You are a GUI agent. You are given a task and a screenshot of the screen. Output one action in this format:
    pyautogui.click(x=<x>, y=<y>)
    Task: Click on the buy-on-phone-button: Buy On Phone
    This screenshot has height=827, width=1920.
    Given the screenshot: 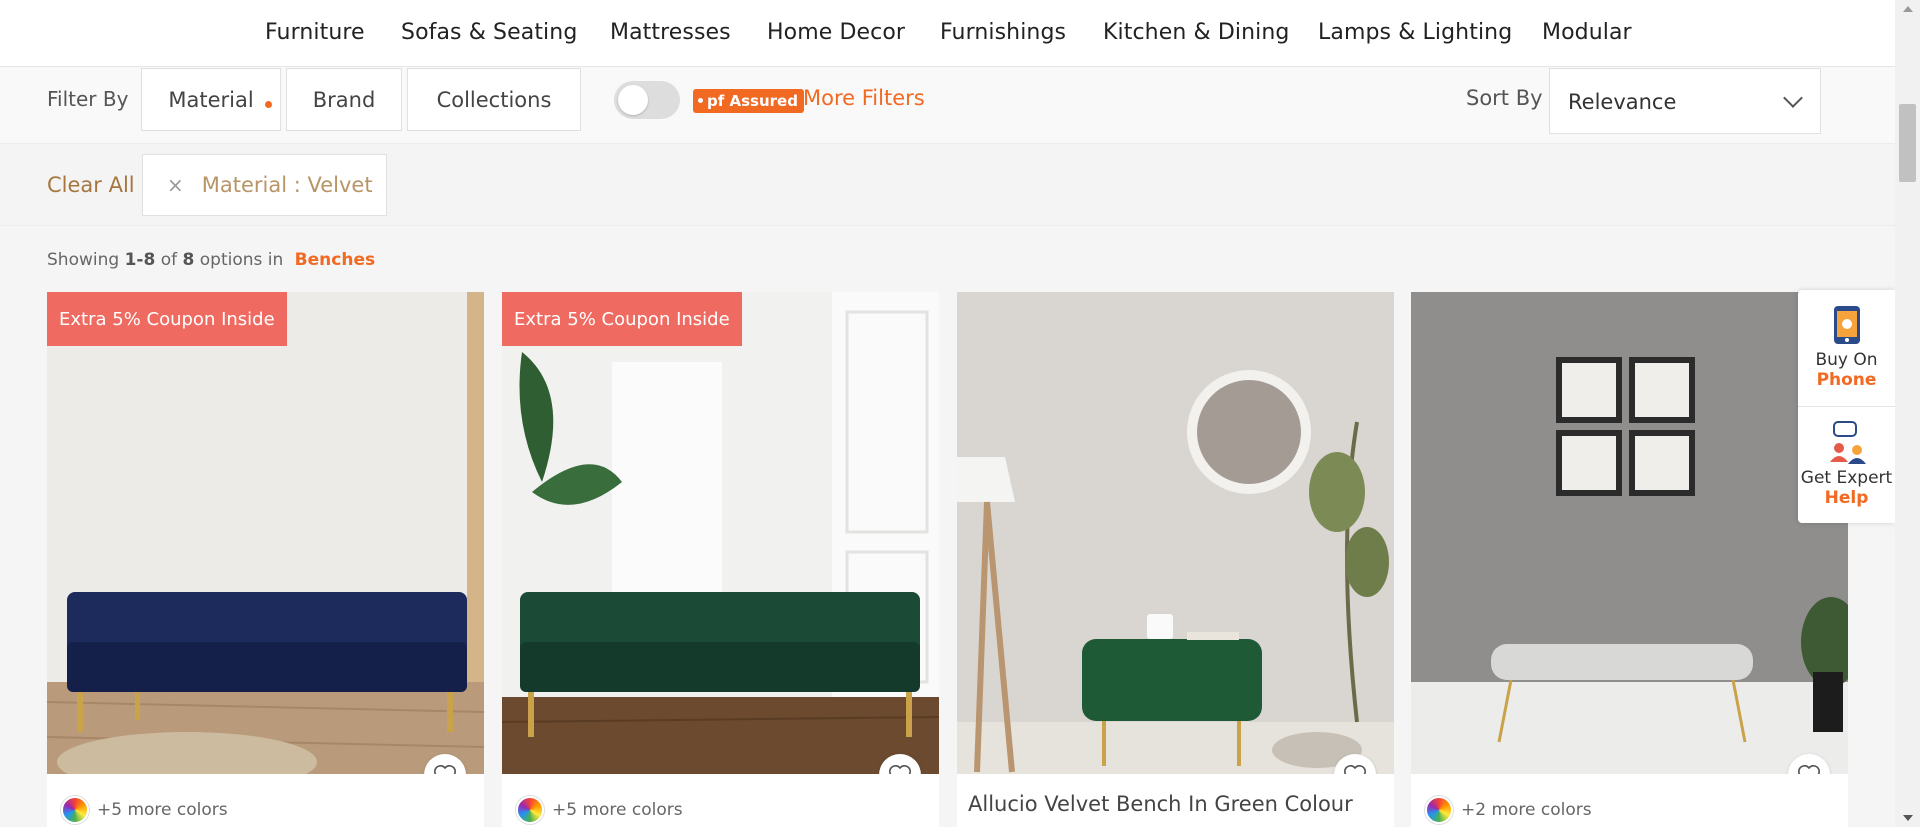 What is the action you would take?
    pyautogui.click(x=1846, y=347)
    